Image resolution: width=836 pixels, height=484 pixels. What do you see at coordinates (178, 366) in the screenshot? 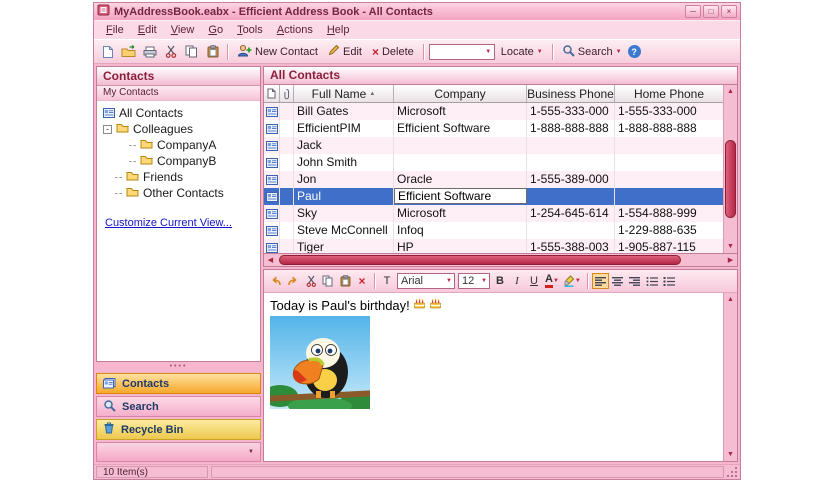
I see `sidebar-splitter: ••••` at bounding box center [178, 366].